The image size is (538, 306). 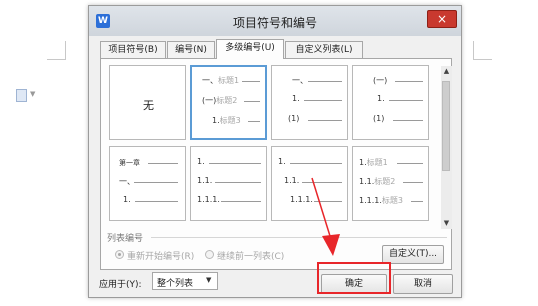 I want to click on arrow-head, so click(x=331, y=245).